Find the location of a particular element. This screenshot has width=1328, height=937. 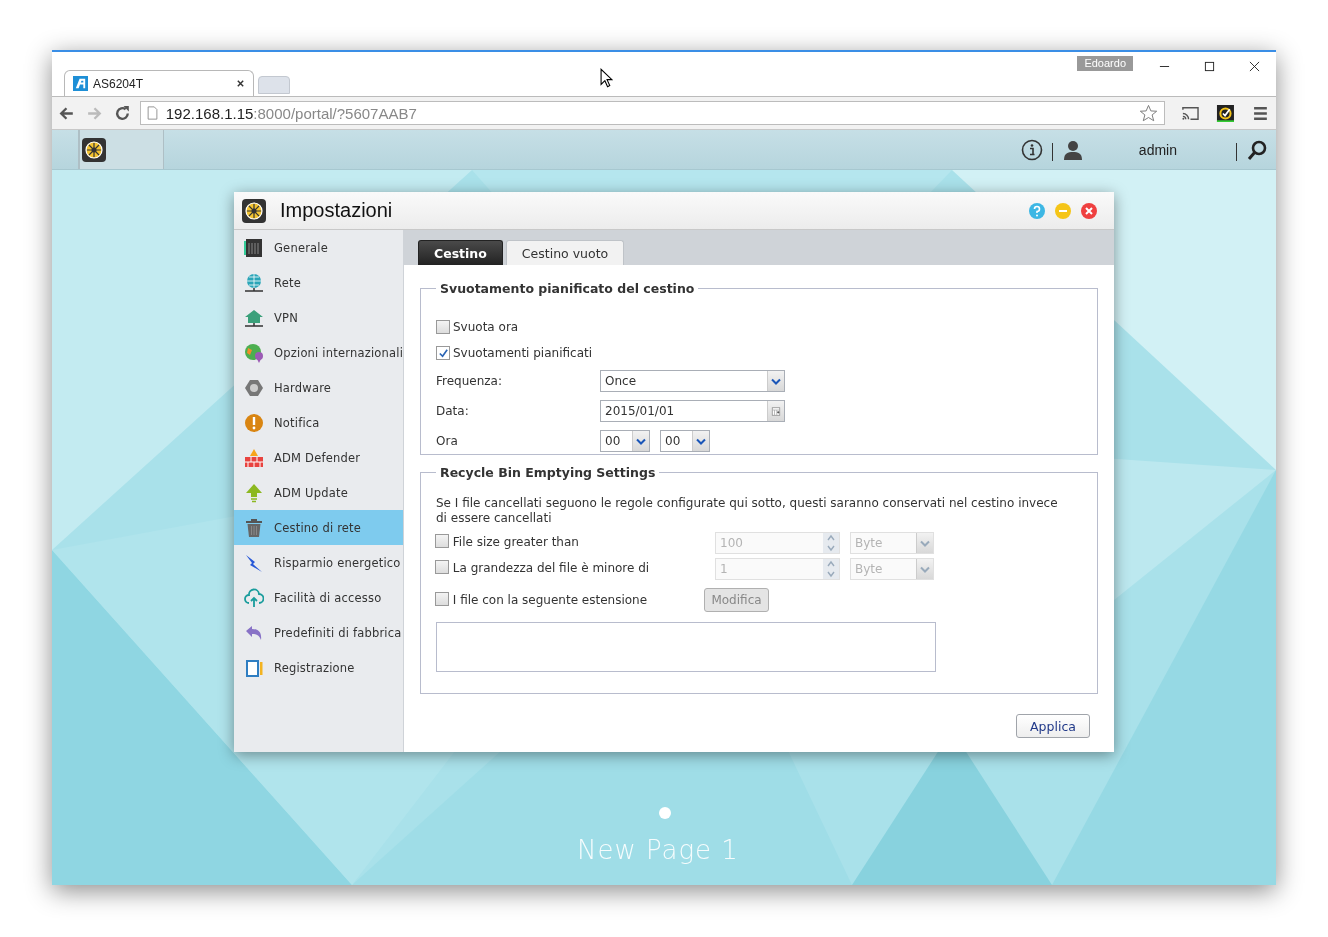

field-label: Data: is located at coordinates (453, 411).